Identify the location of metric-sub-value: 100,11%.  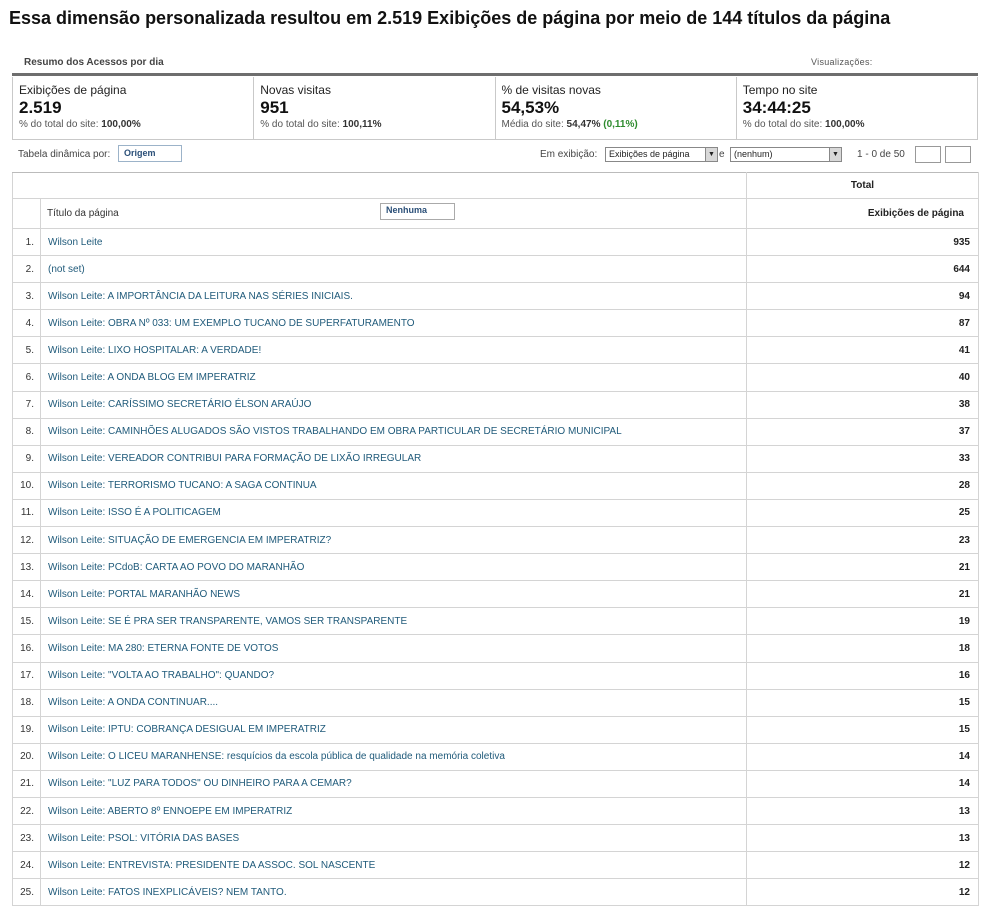
(362, 124).